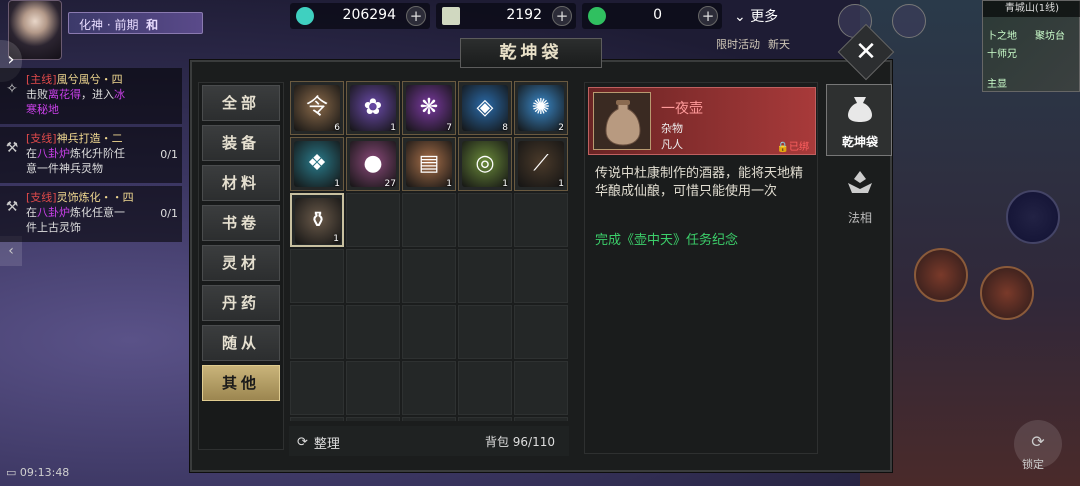 This screenshot has width=1080, height=486. I want to click on item-count: 8, so click(505, 128).